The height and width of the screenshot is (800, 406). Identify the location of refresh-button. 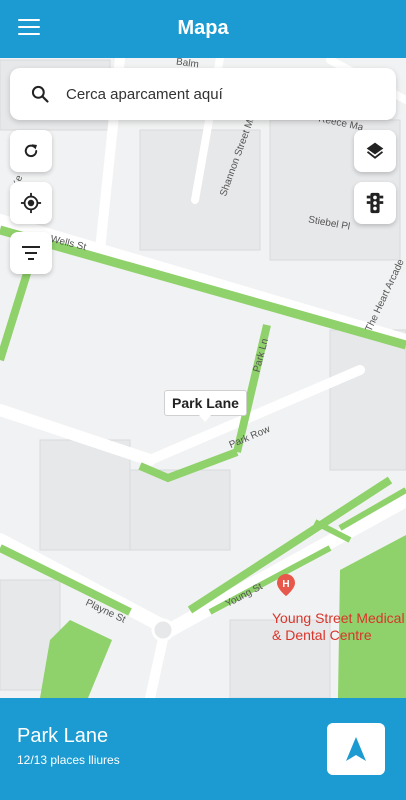
(31, 151).